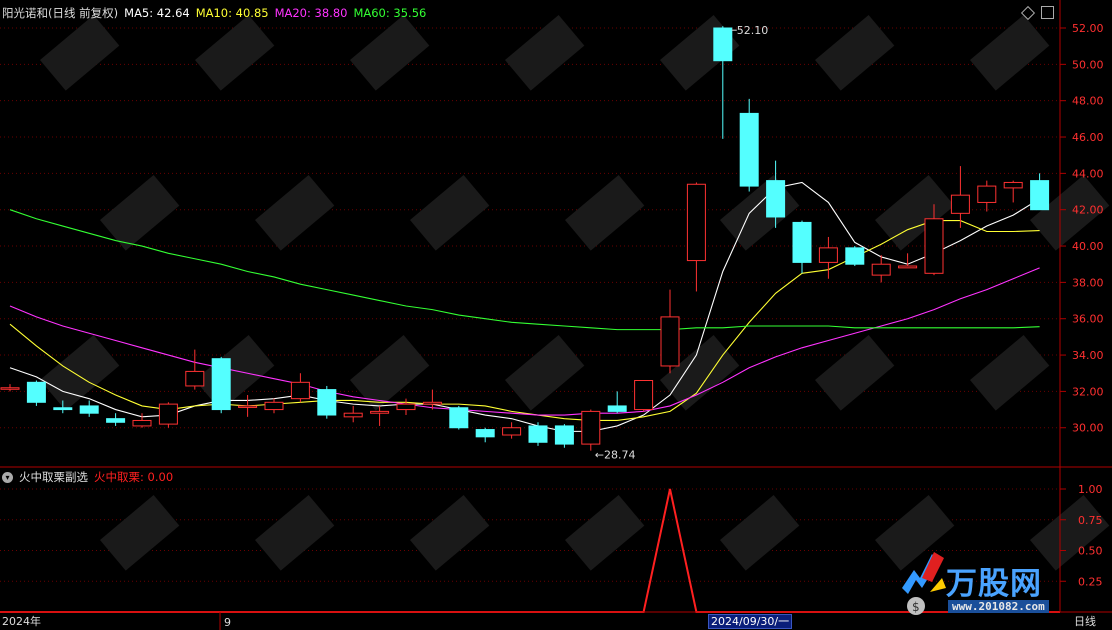 This screenshot has width=1112, height=630. I want to click on ma60-label: MA60: 35.56, so click(390, 13).